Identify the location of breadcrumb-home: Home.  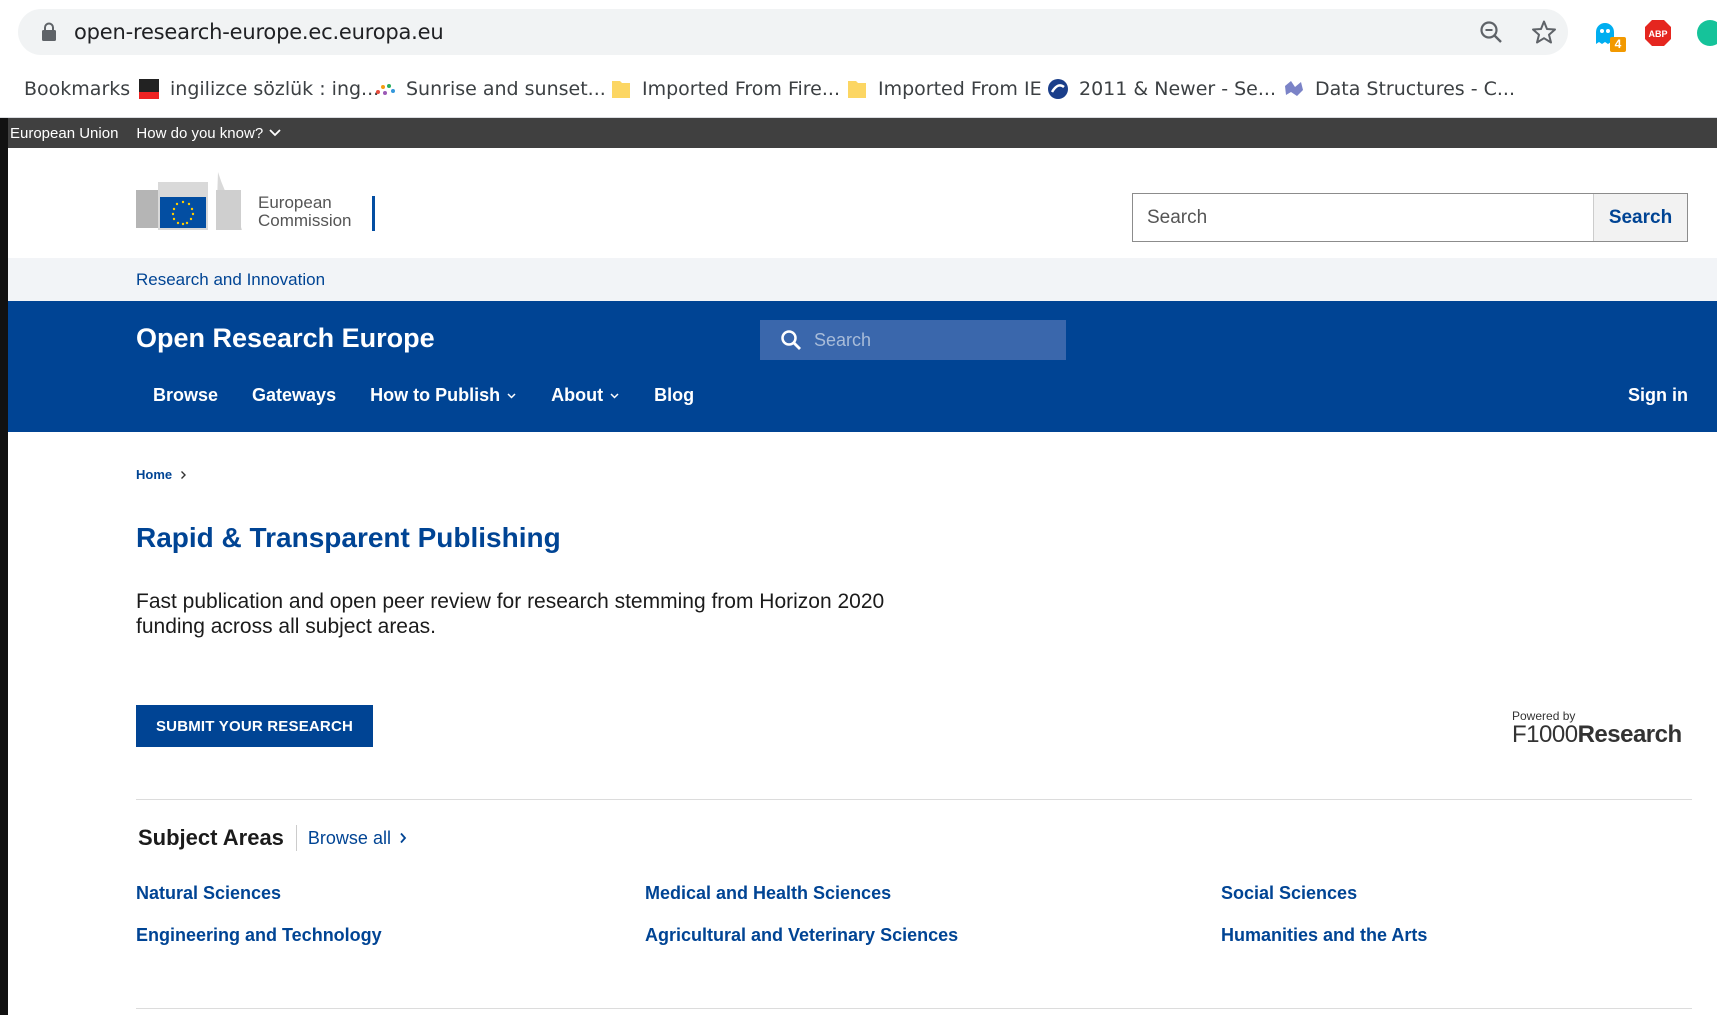
(154, 474).